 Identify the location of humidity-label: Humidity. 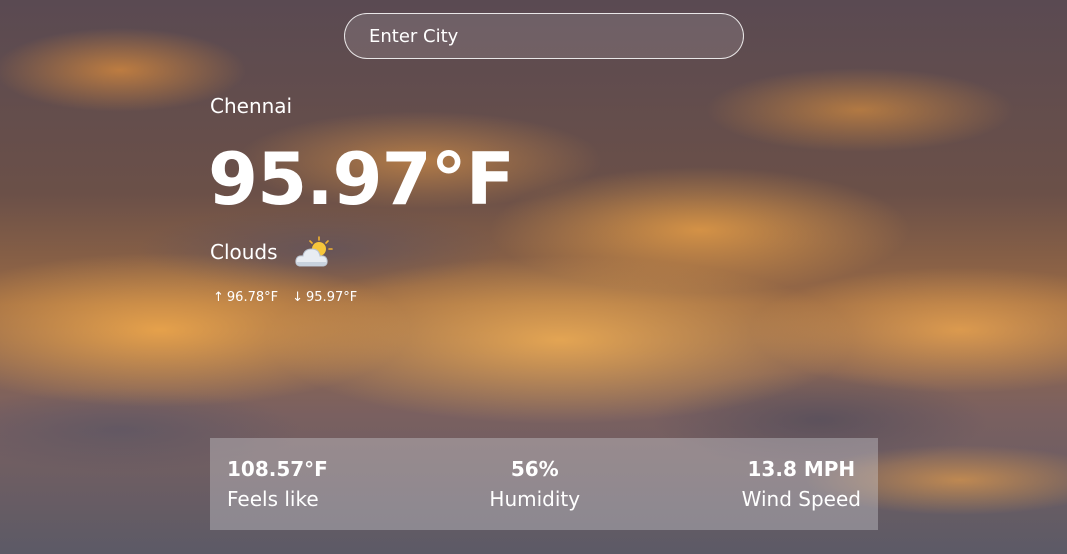
(535, 499).